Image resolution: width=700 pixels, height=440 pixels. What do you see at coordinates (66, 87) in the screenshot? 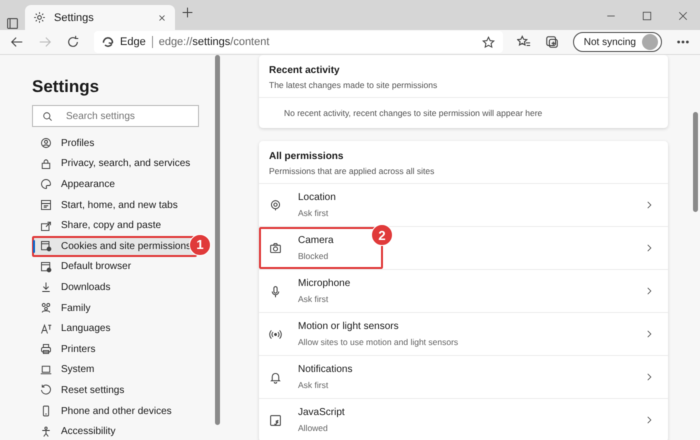
I see `sidebar-title: Settings` at bounding box center [66, 87].